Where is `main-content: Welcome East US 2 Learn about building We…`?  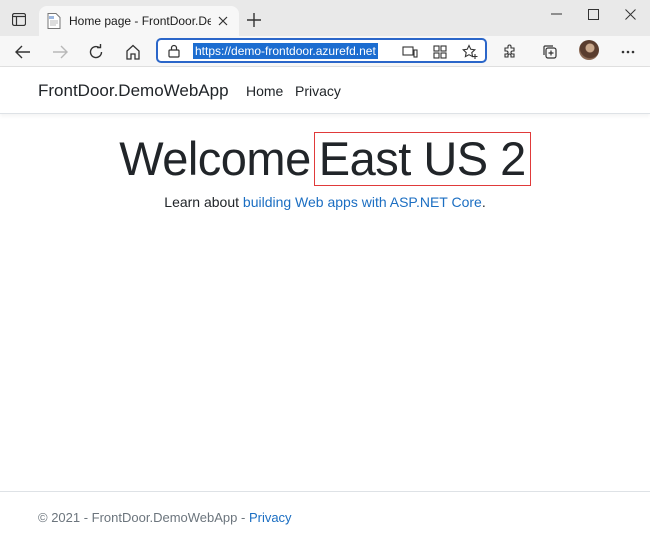 main-content: Welcome East US 2 Learn about building We… is located at coordinates (325, 171).